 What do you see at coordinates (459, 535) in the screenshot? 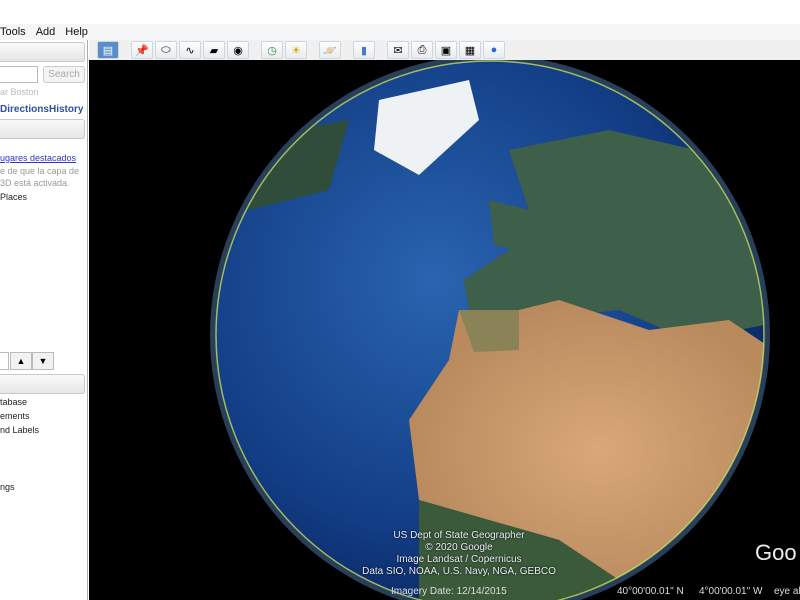
I see `attribution-line: US Dept of State Geographer` at bounding box center [459, 535].